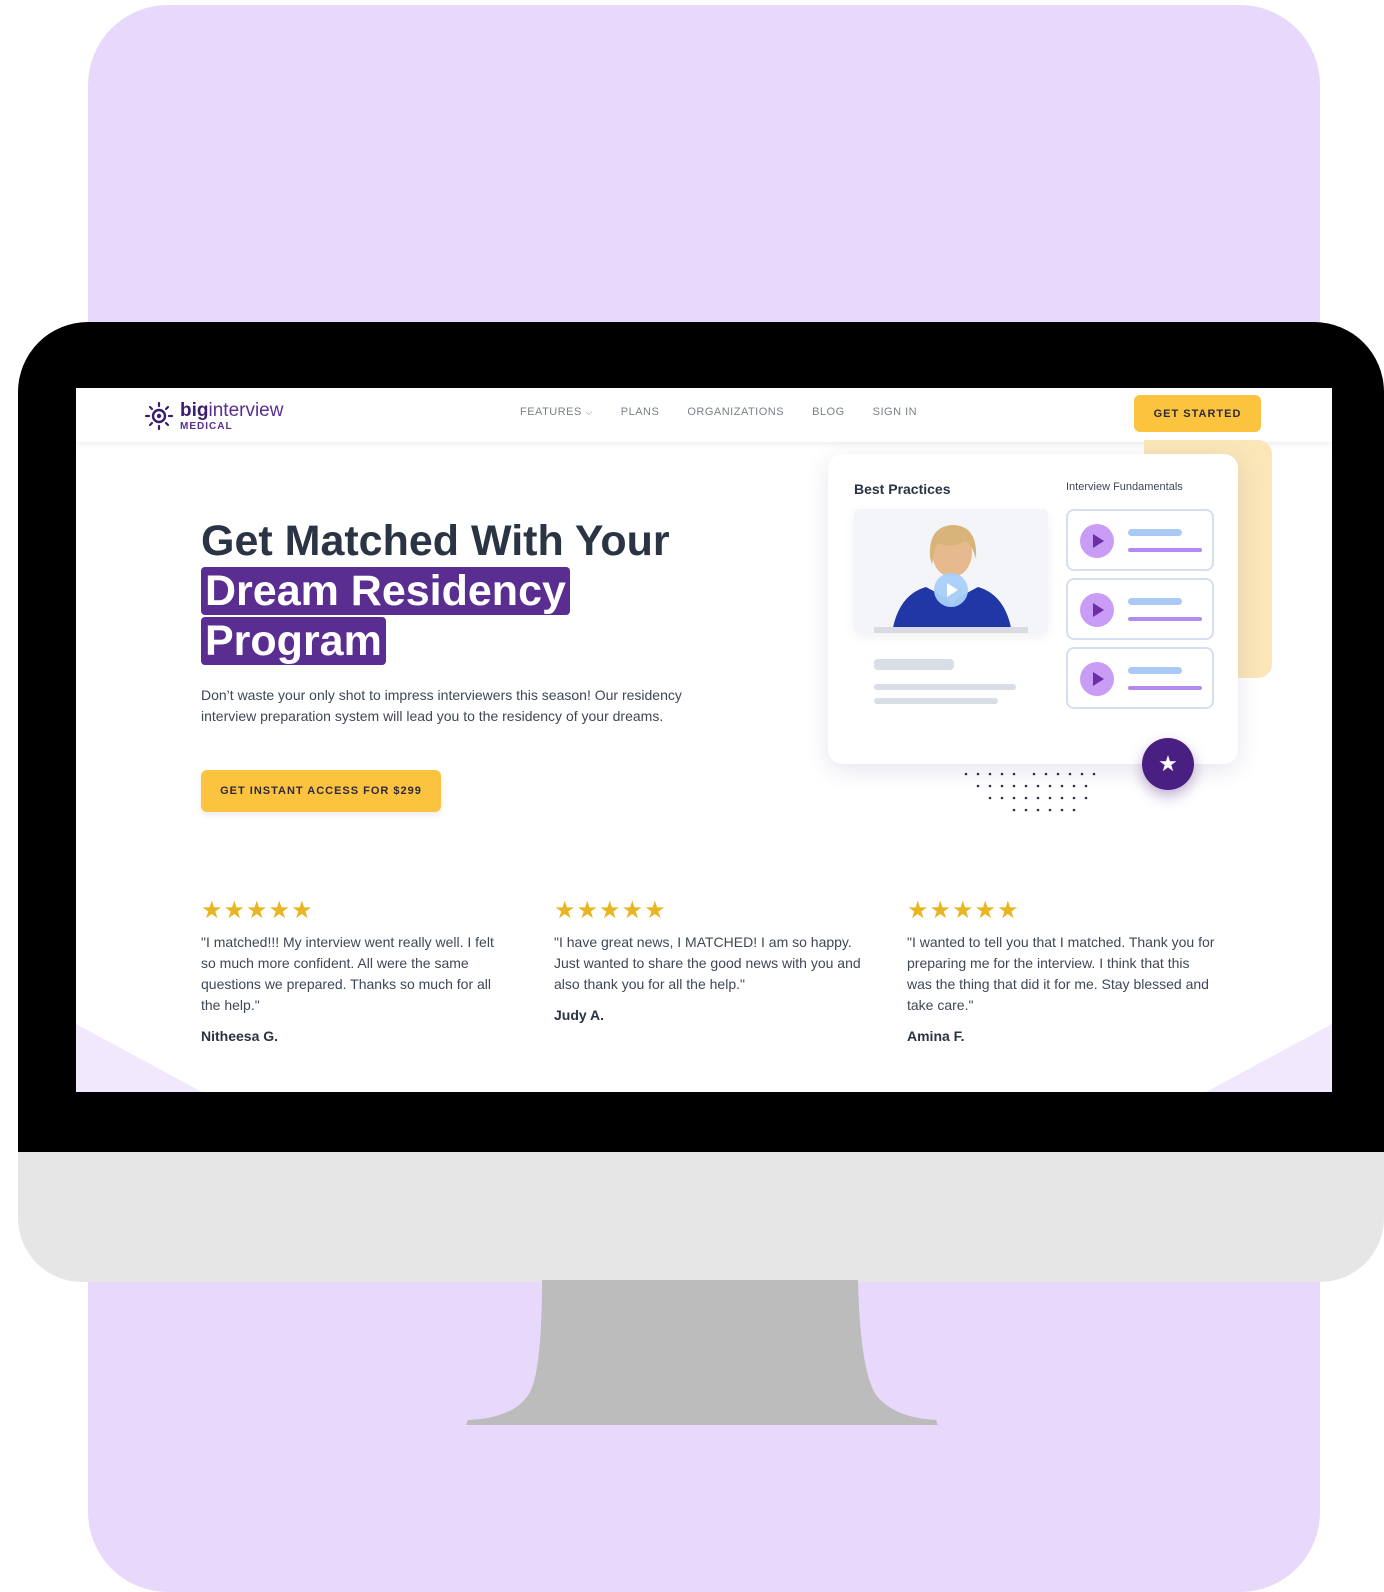 The image size is (1384, 1592). I want to click on get-started-button: GET STARTED, so click(1197, 413).